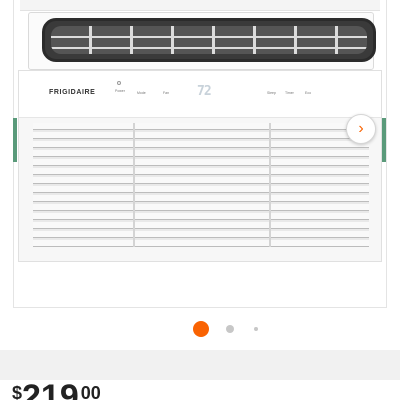 The image size is (400, 400). Describe the element at coordinates (50, 390) in the screenshot. I see `price-dollars: 219` at that location.